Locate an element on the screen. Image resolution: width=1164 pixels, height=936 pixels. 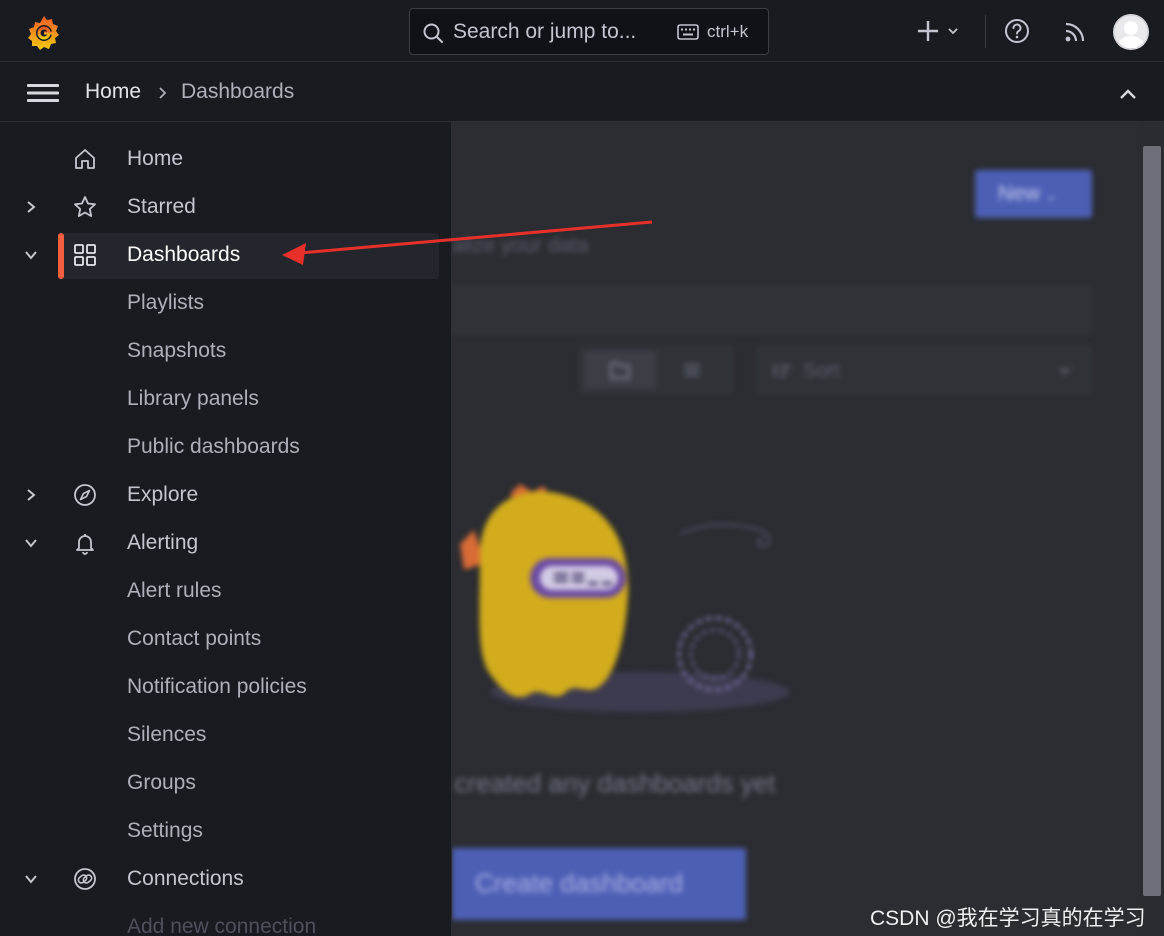
nav-item-label: Explore is located at coordinates (163, 494).